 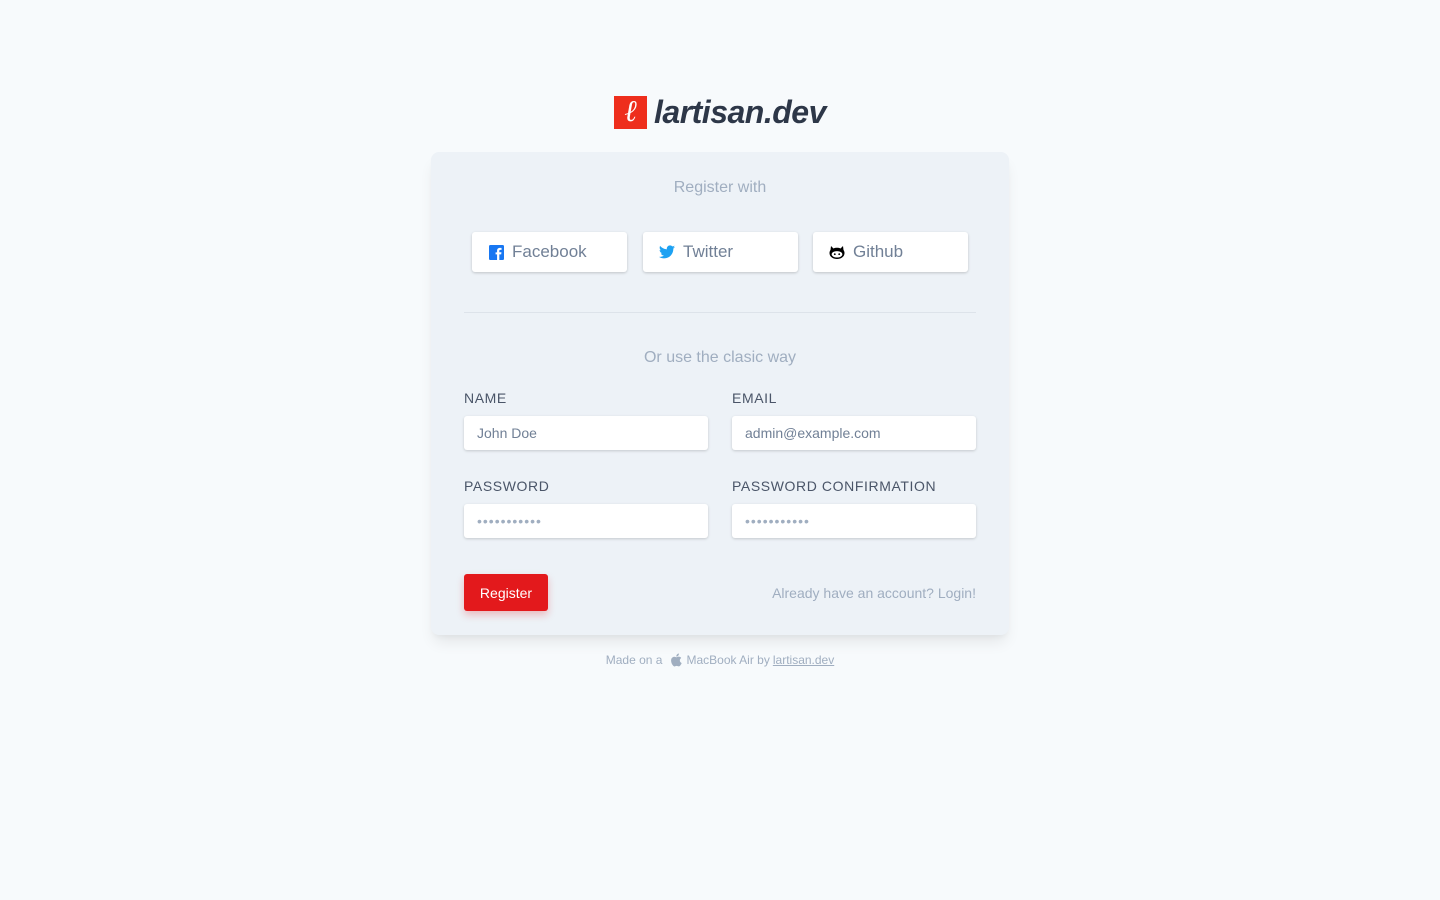 I want to click on password-confirmation-label: PASSWORD CONFIRMATION, so click(x=834, y=486).